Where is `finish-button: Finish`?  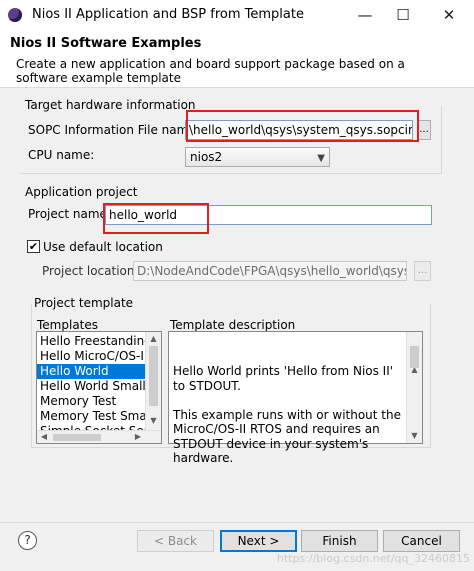
finish-button: Finish is located at coordinates (339, 541).